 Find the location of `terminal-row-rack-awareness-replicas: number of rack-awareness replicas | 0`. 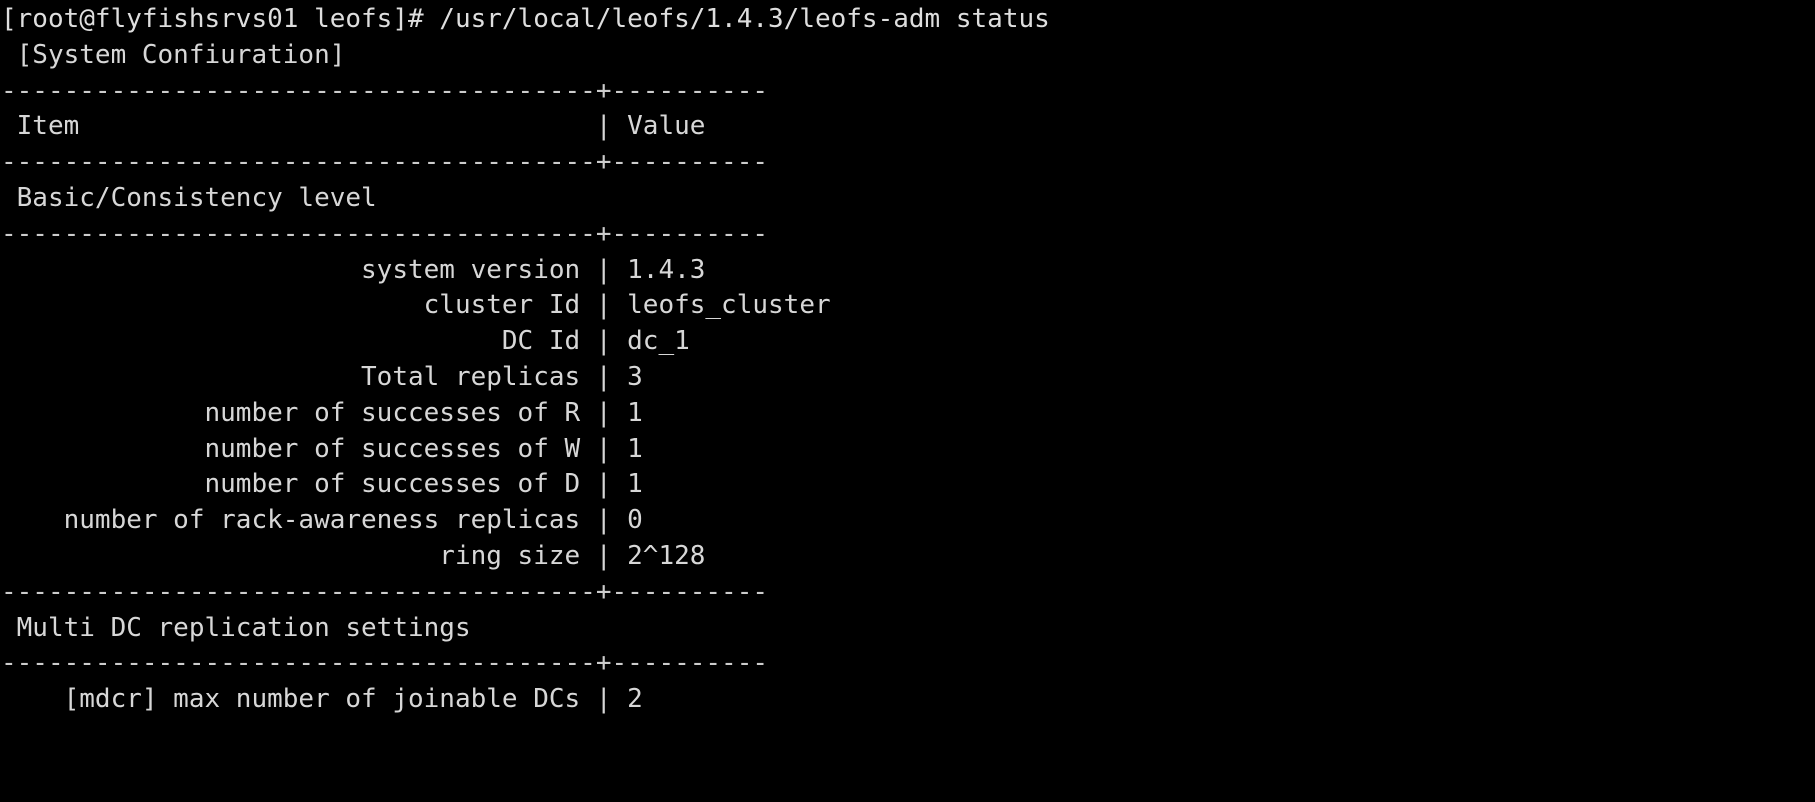

terminal-row-rack-awareness-replicas: number of rack-awareness replicas | 0 is located at coordinates (322, 520).